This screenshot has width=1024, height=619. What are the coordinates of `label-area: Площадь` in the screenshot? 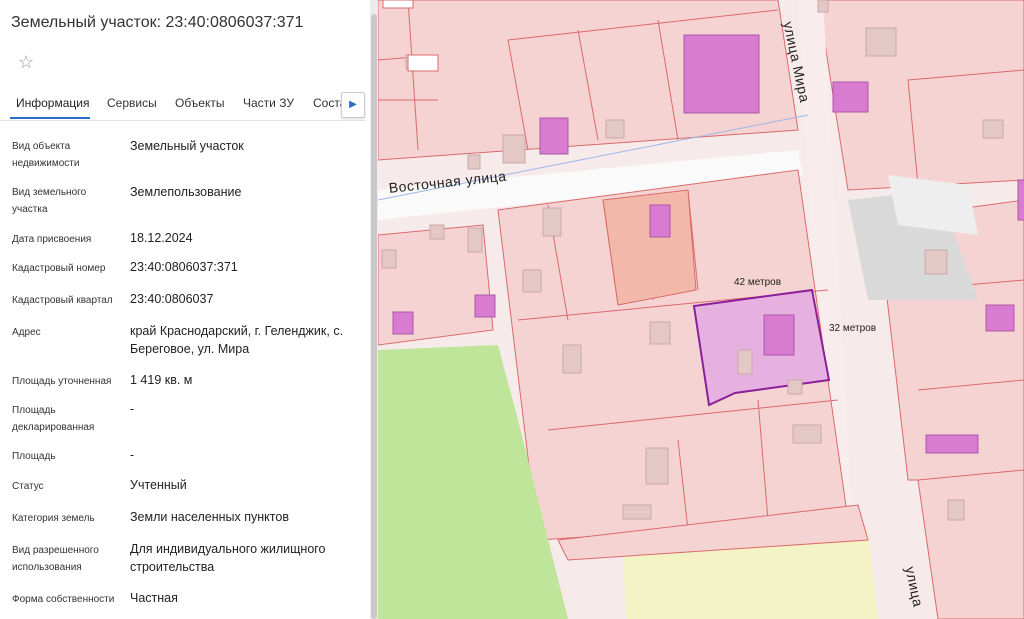 It's located at (34, 456).